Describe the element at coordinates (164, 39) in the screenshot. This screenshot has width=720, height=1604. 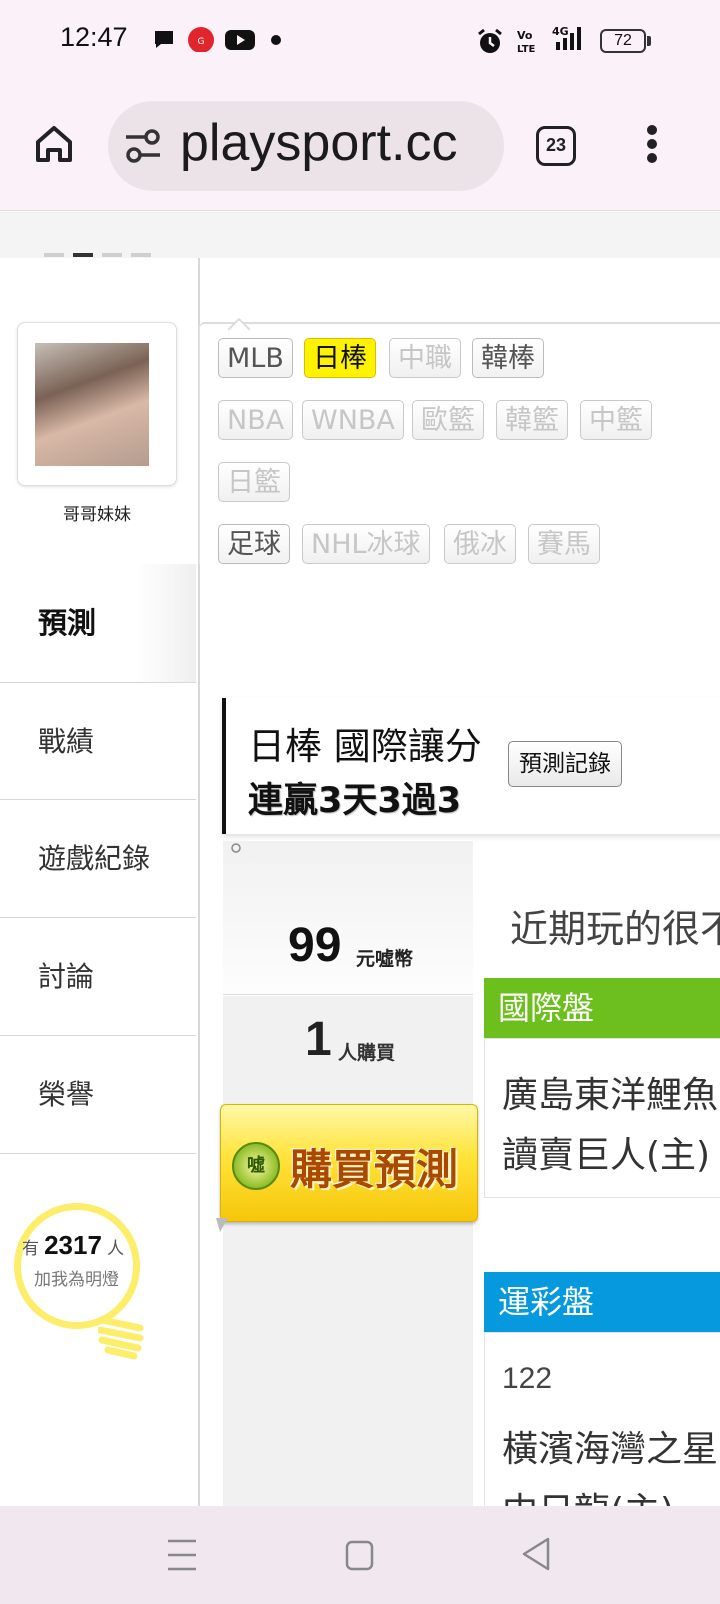
I see `chat-bubble-icon` at that location.